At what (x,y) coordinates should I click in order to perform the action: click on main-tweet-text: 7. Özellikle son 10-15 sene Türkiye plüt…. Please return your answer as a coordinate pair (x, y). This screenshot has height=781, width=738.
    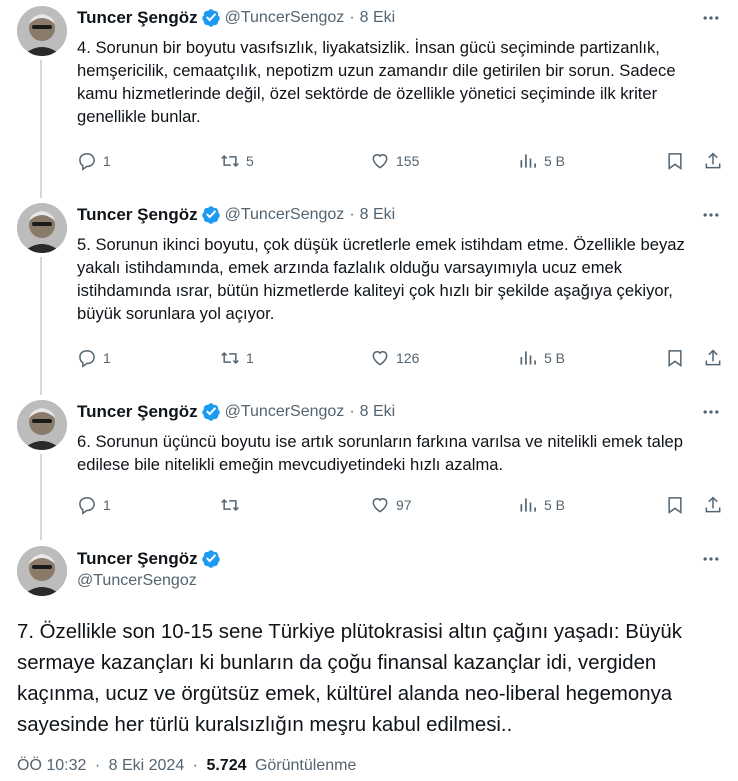
    Looking at the image, I should click on (349, 678).